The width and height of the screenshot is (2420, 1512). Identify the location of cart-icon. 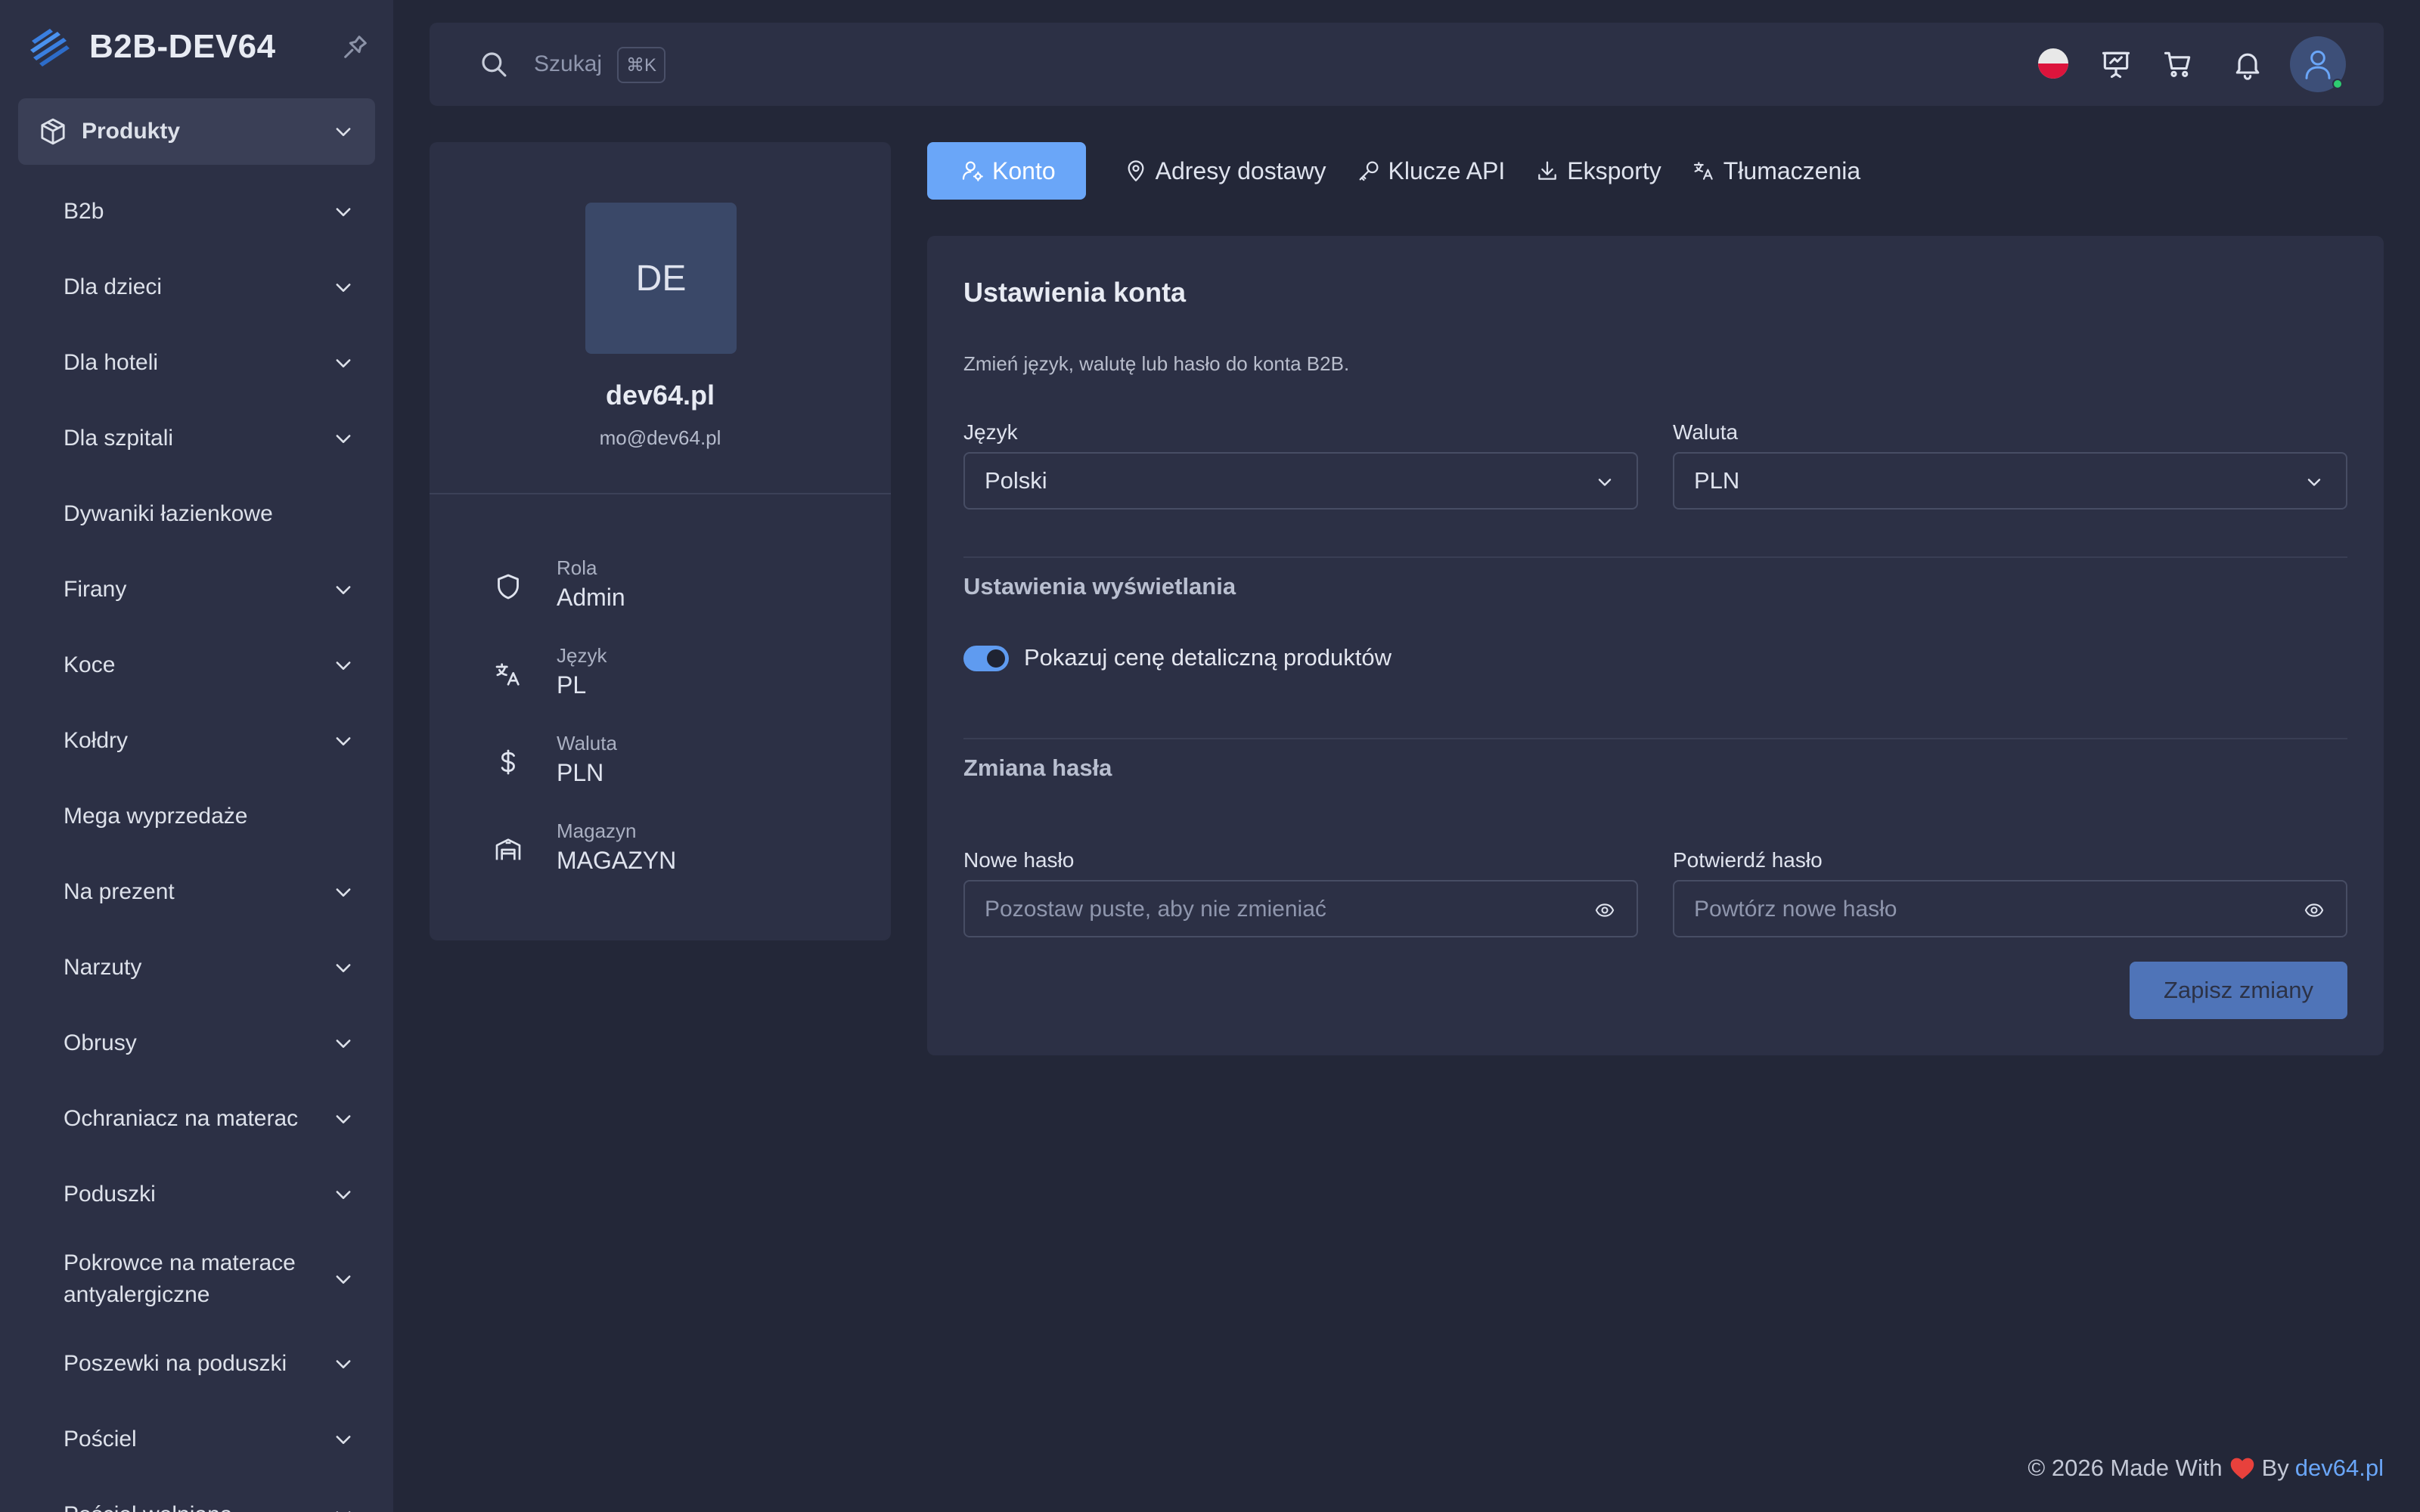
(2178, 64).